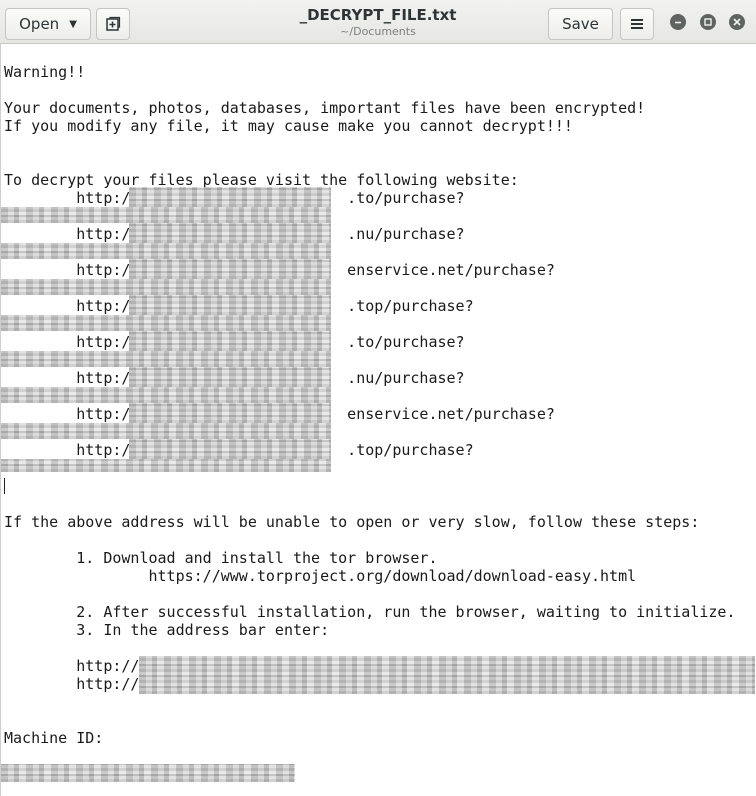 The image size is (756, 796). What do you see at coordinates (148, 773) in the screenshot?
I see `redacted-machine-id` at bounding box center [148, 773].